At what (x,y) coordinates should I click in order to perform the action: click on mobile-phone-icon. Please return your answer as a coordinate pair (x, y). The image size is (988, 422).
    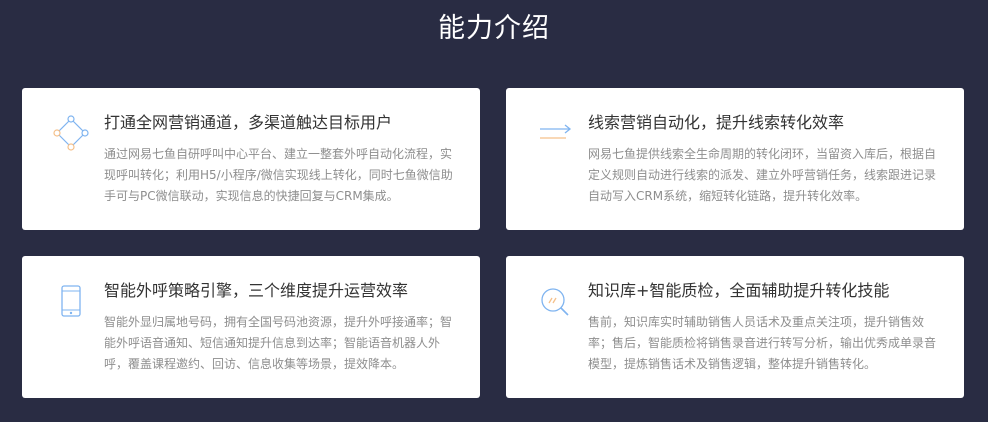
    Looking at the image, I should click on (71, 301).